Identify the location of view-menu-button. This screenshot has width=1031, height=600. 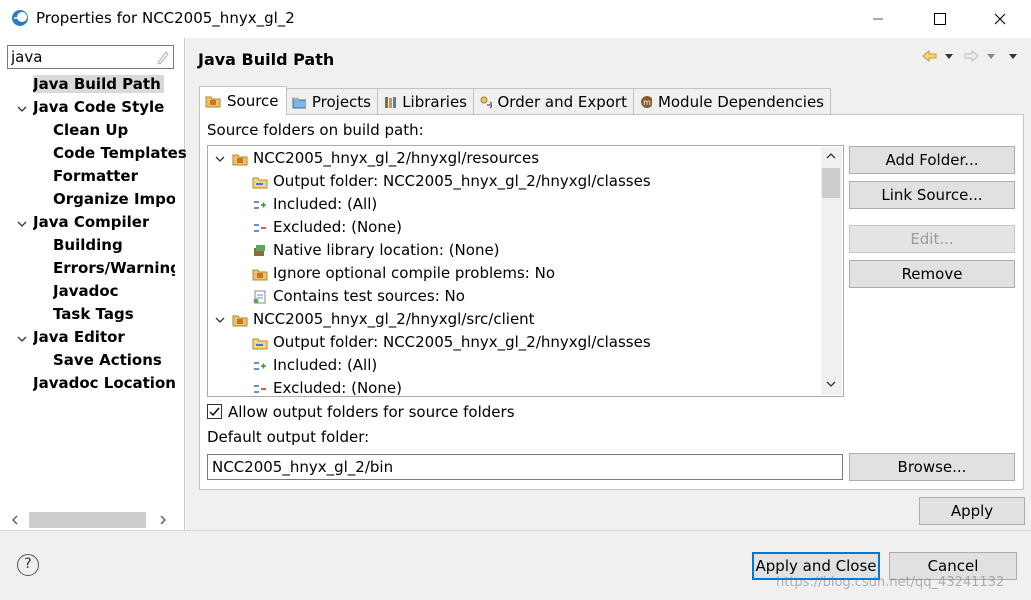
(1013, 56).